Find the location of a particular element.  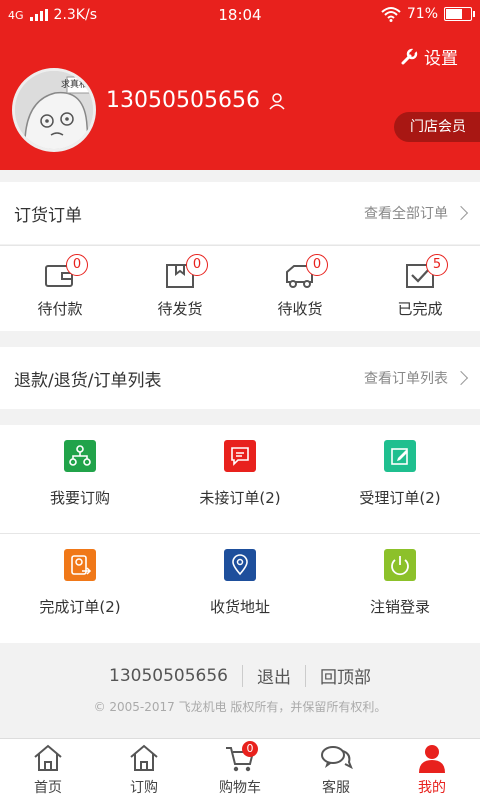

status-completed: 5 已完成 is located at coordinates (420, 288).